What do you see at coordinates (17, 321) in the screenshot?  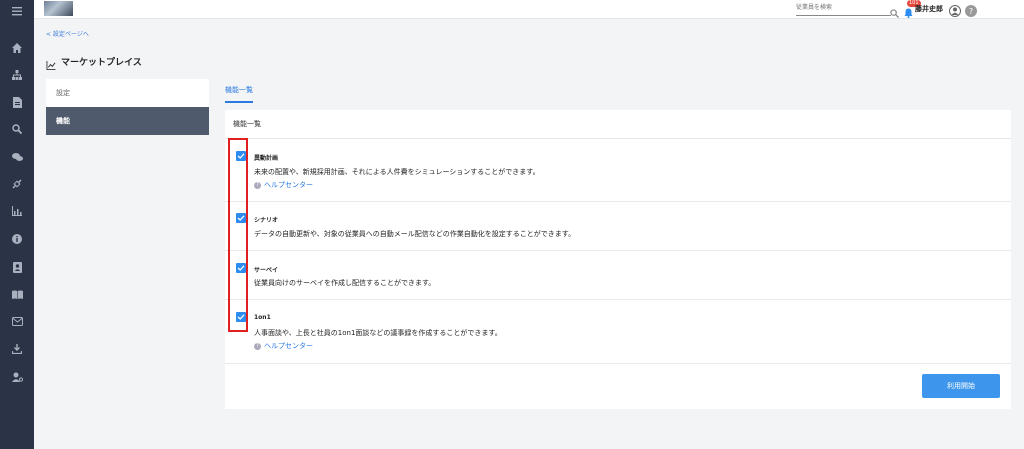 I see `mail-icon` at bounding box center [17, 321].